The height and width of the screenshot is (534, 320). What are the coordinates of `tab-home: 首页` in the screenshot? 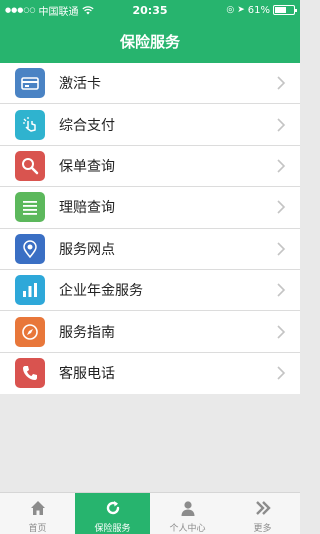 It's located at (37, 513).